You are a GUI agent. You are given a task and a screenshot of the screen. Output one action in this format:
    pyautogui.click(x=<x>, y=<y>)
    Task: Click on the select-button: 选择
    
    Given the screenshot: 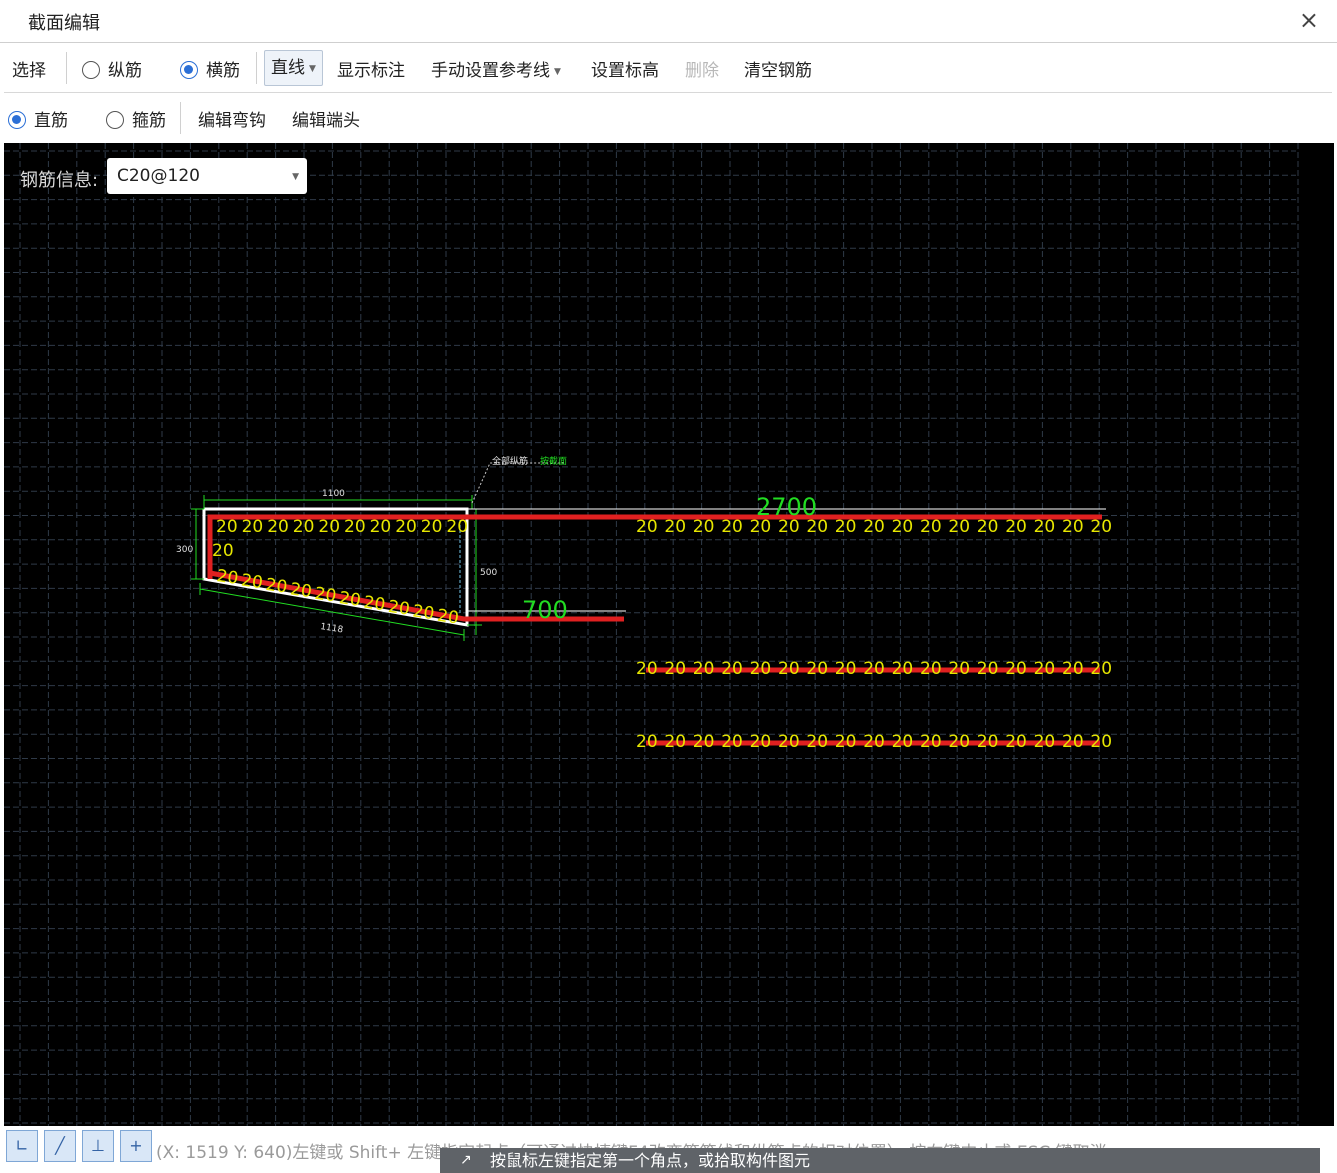 What is the action you would take?
    pyautogui.click(x=29, y=68)
    